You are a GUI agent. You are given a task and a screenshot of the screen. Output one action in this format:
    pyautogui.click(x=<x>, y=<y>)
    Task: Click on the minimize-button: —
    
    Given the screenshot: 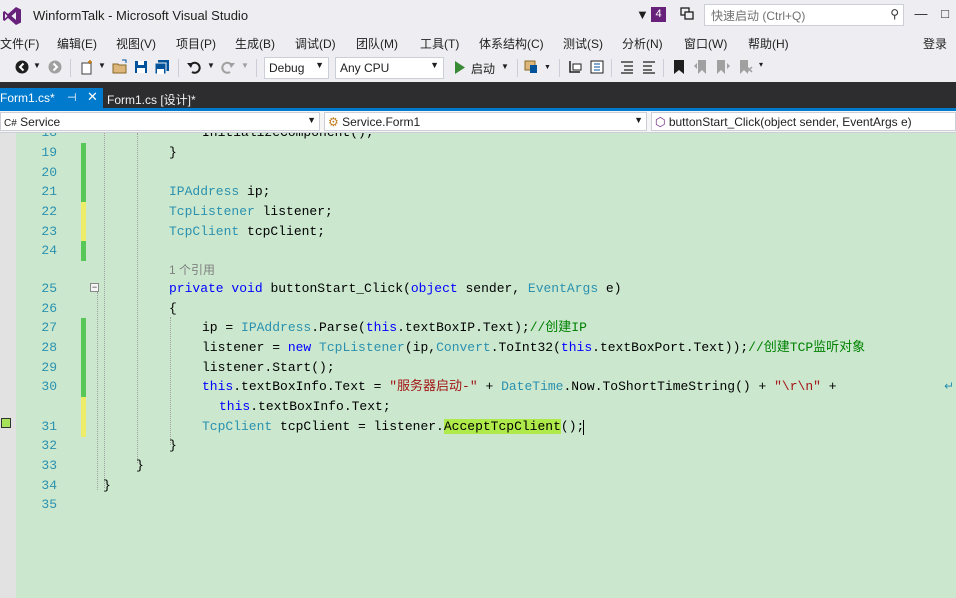 What is the action you would take?
    pyautogui.click(x=921, y=14)
    